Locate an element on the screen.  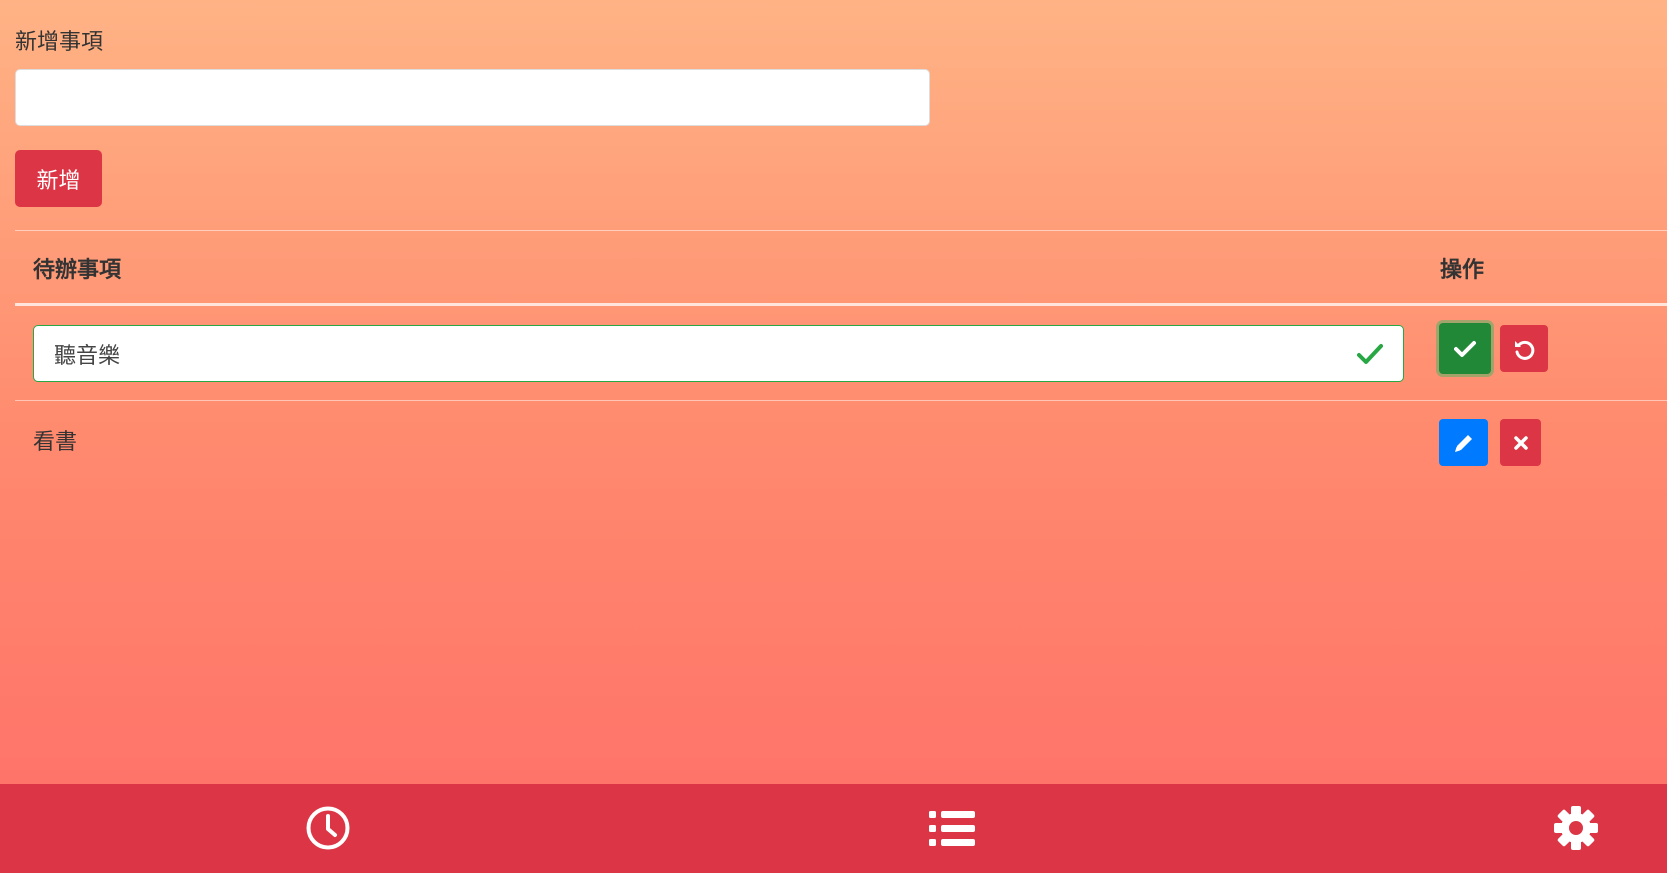
new-task-label: 新增事項 is located at coordinates (59, 42).